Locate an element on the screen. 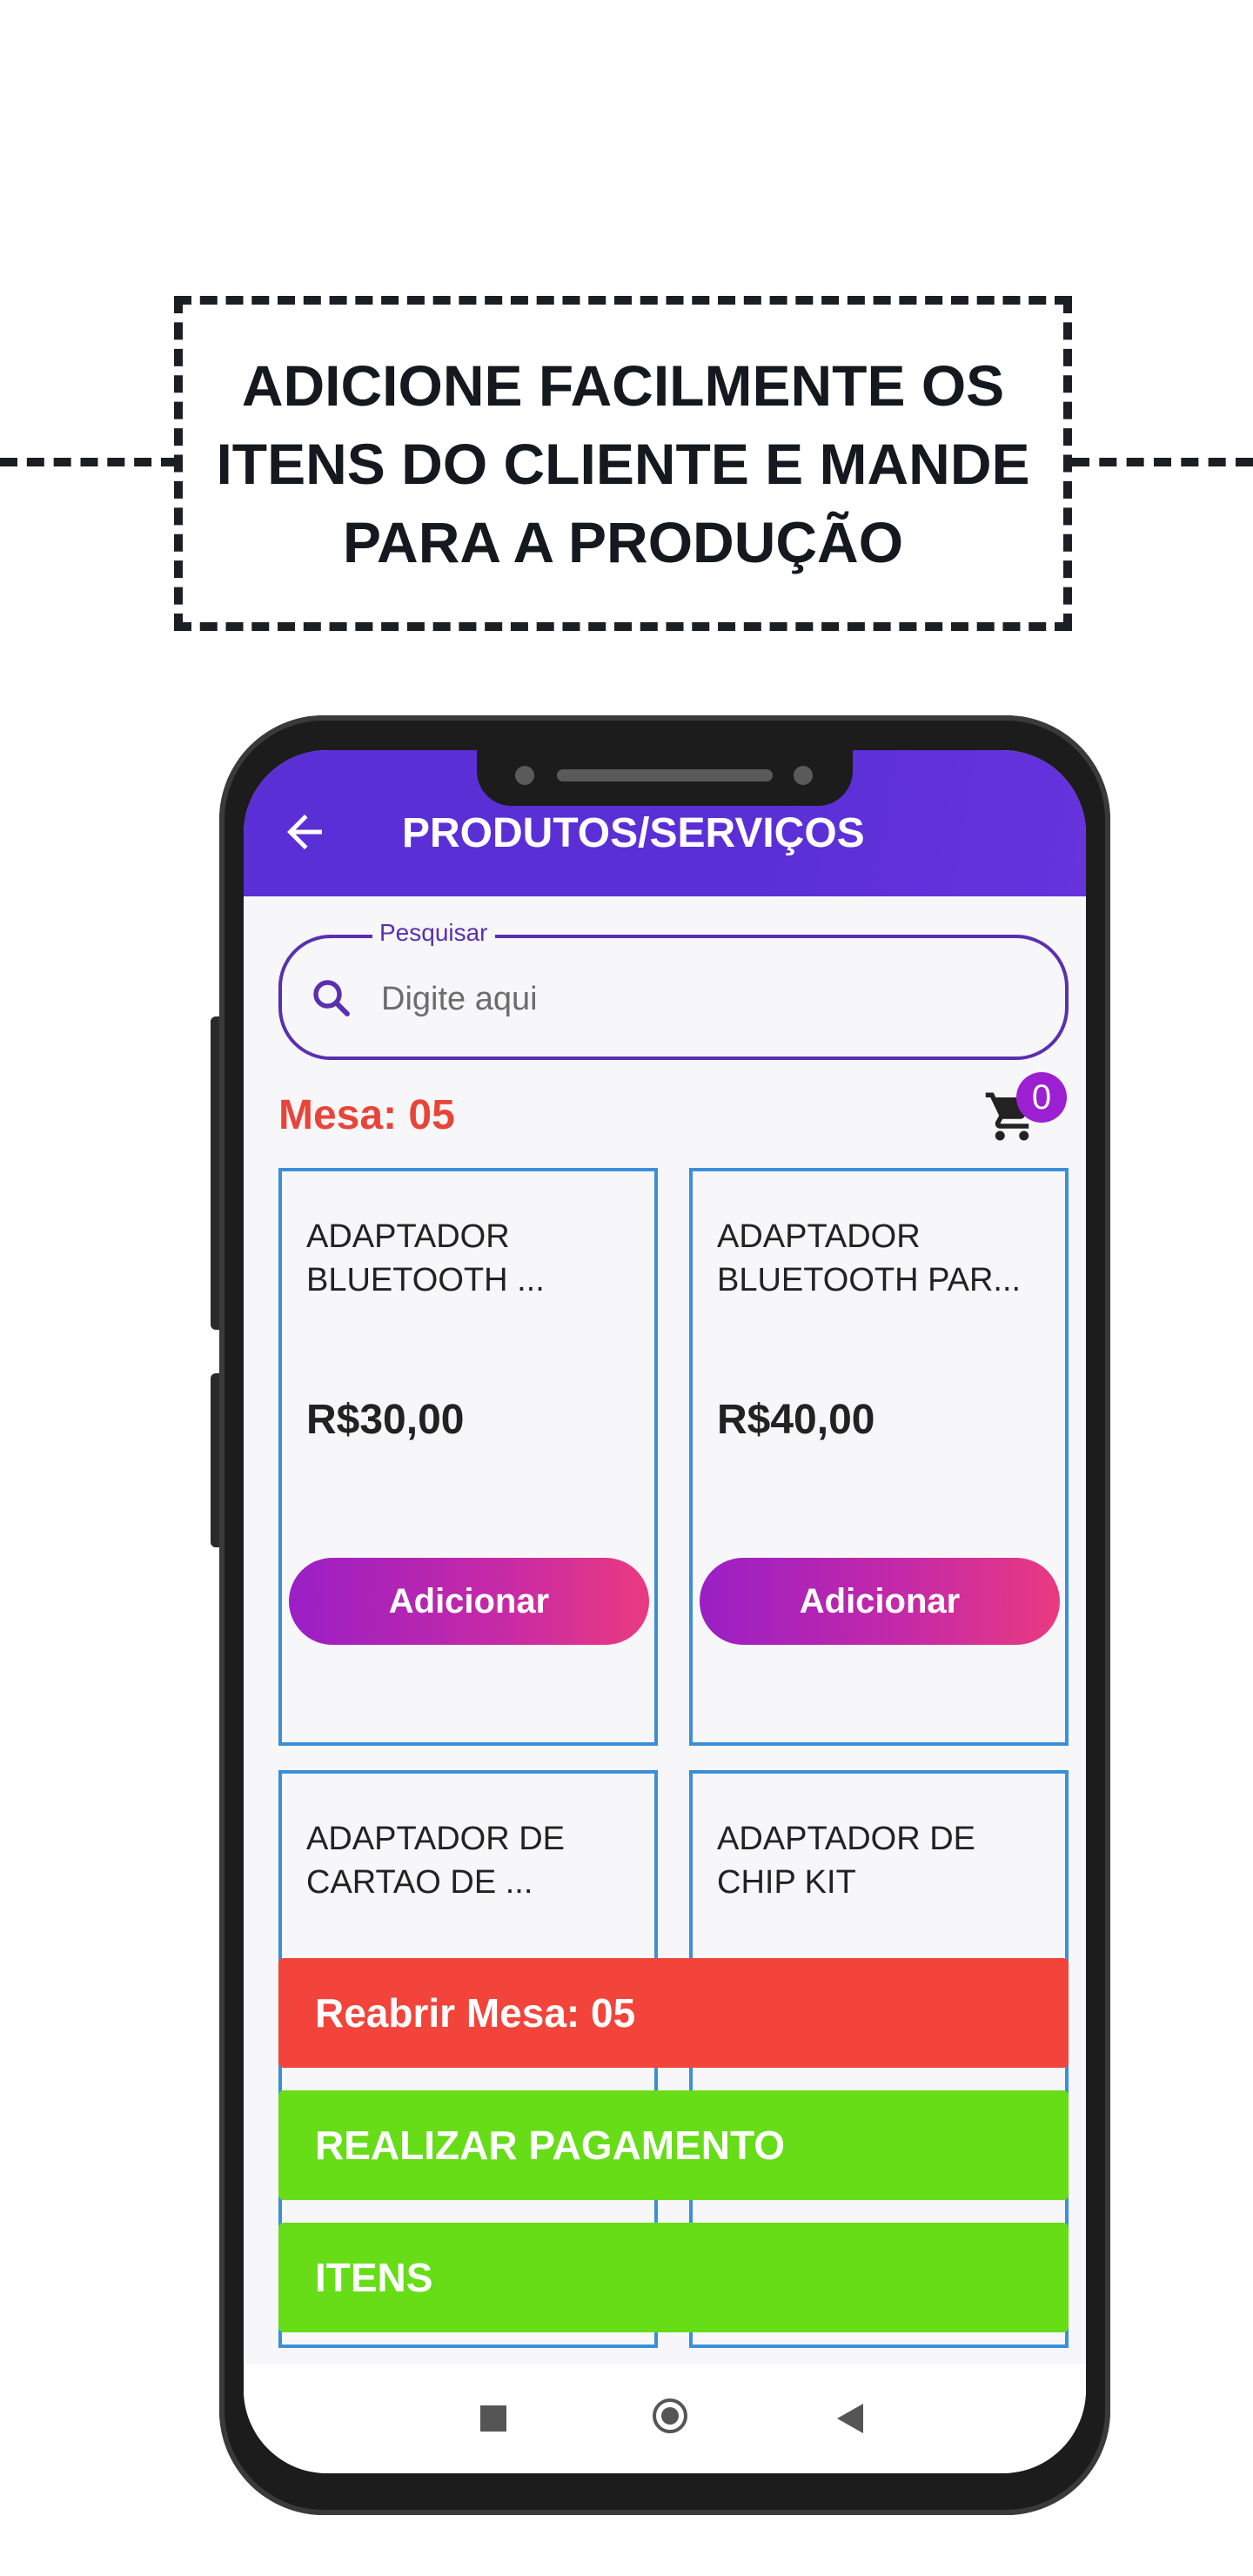 This screenshot has height=2576, width=1253. back-triangle-icon is located at coordinates (850, 2418).